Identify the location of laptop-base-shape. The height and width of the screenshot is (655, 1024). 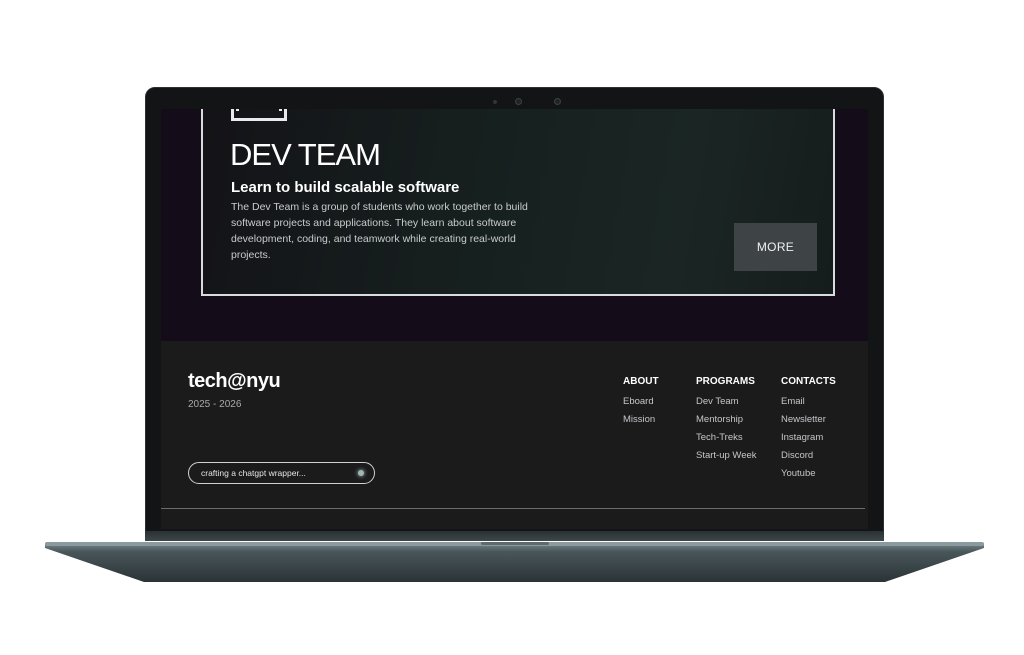
(514, 562).